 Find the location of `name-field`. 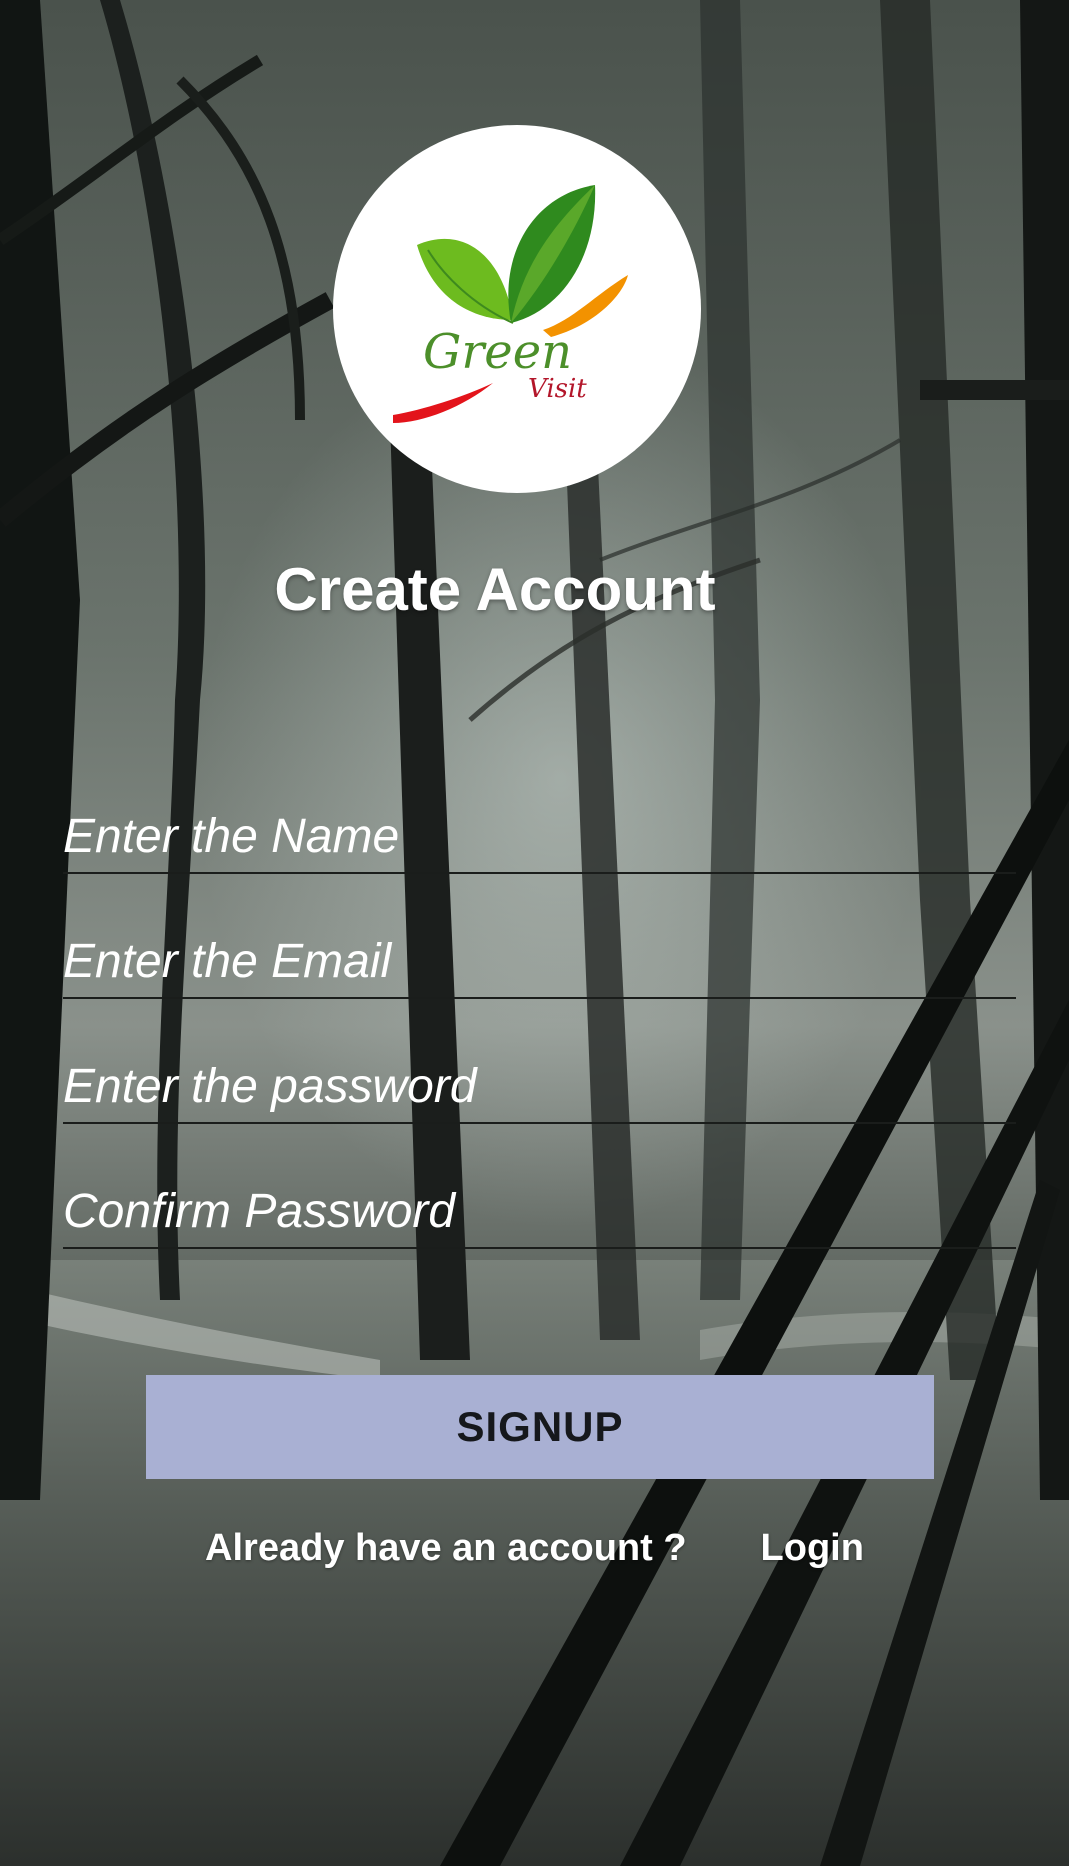

name-field is located at coordinates (539, 837).